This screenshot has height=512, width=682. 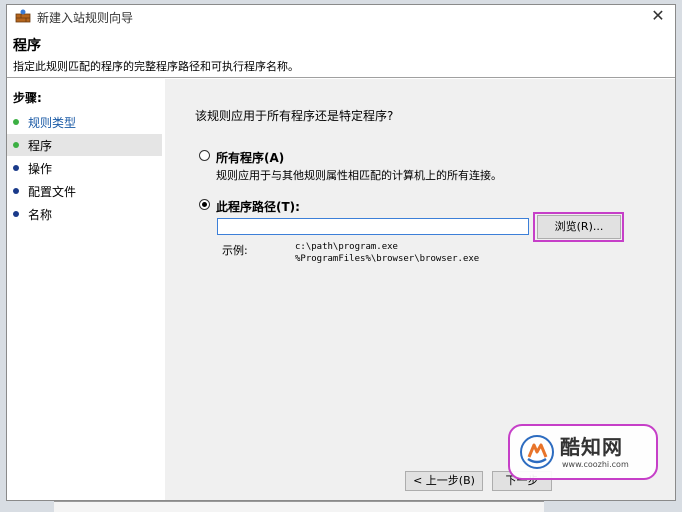 What do you see at coordinates (156, 66) in the screenshot?
I see `page-subtitle: 指定此规则匹配的程序的完整程序路径和可执行程序名称。` at bounding box center [156, 66].